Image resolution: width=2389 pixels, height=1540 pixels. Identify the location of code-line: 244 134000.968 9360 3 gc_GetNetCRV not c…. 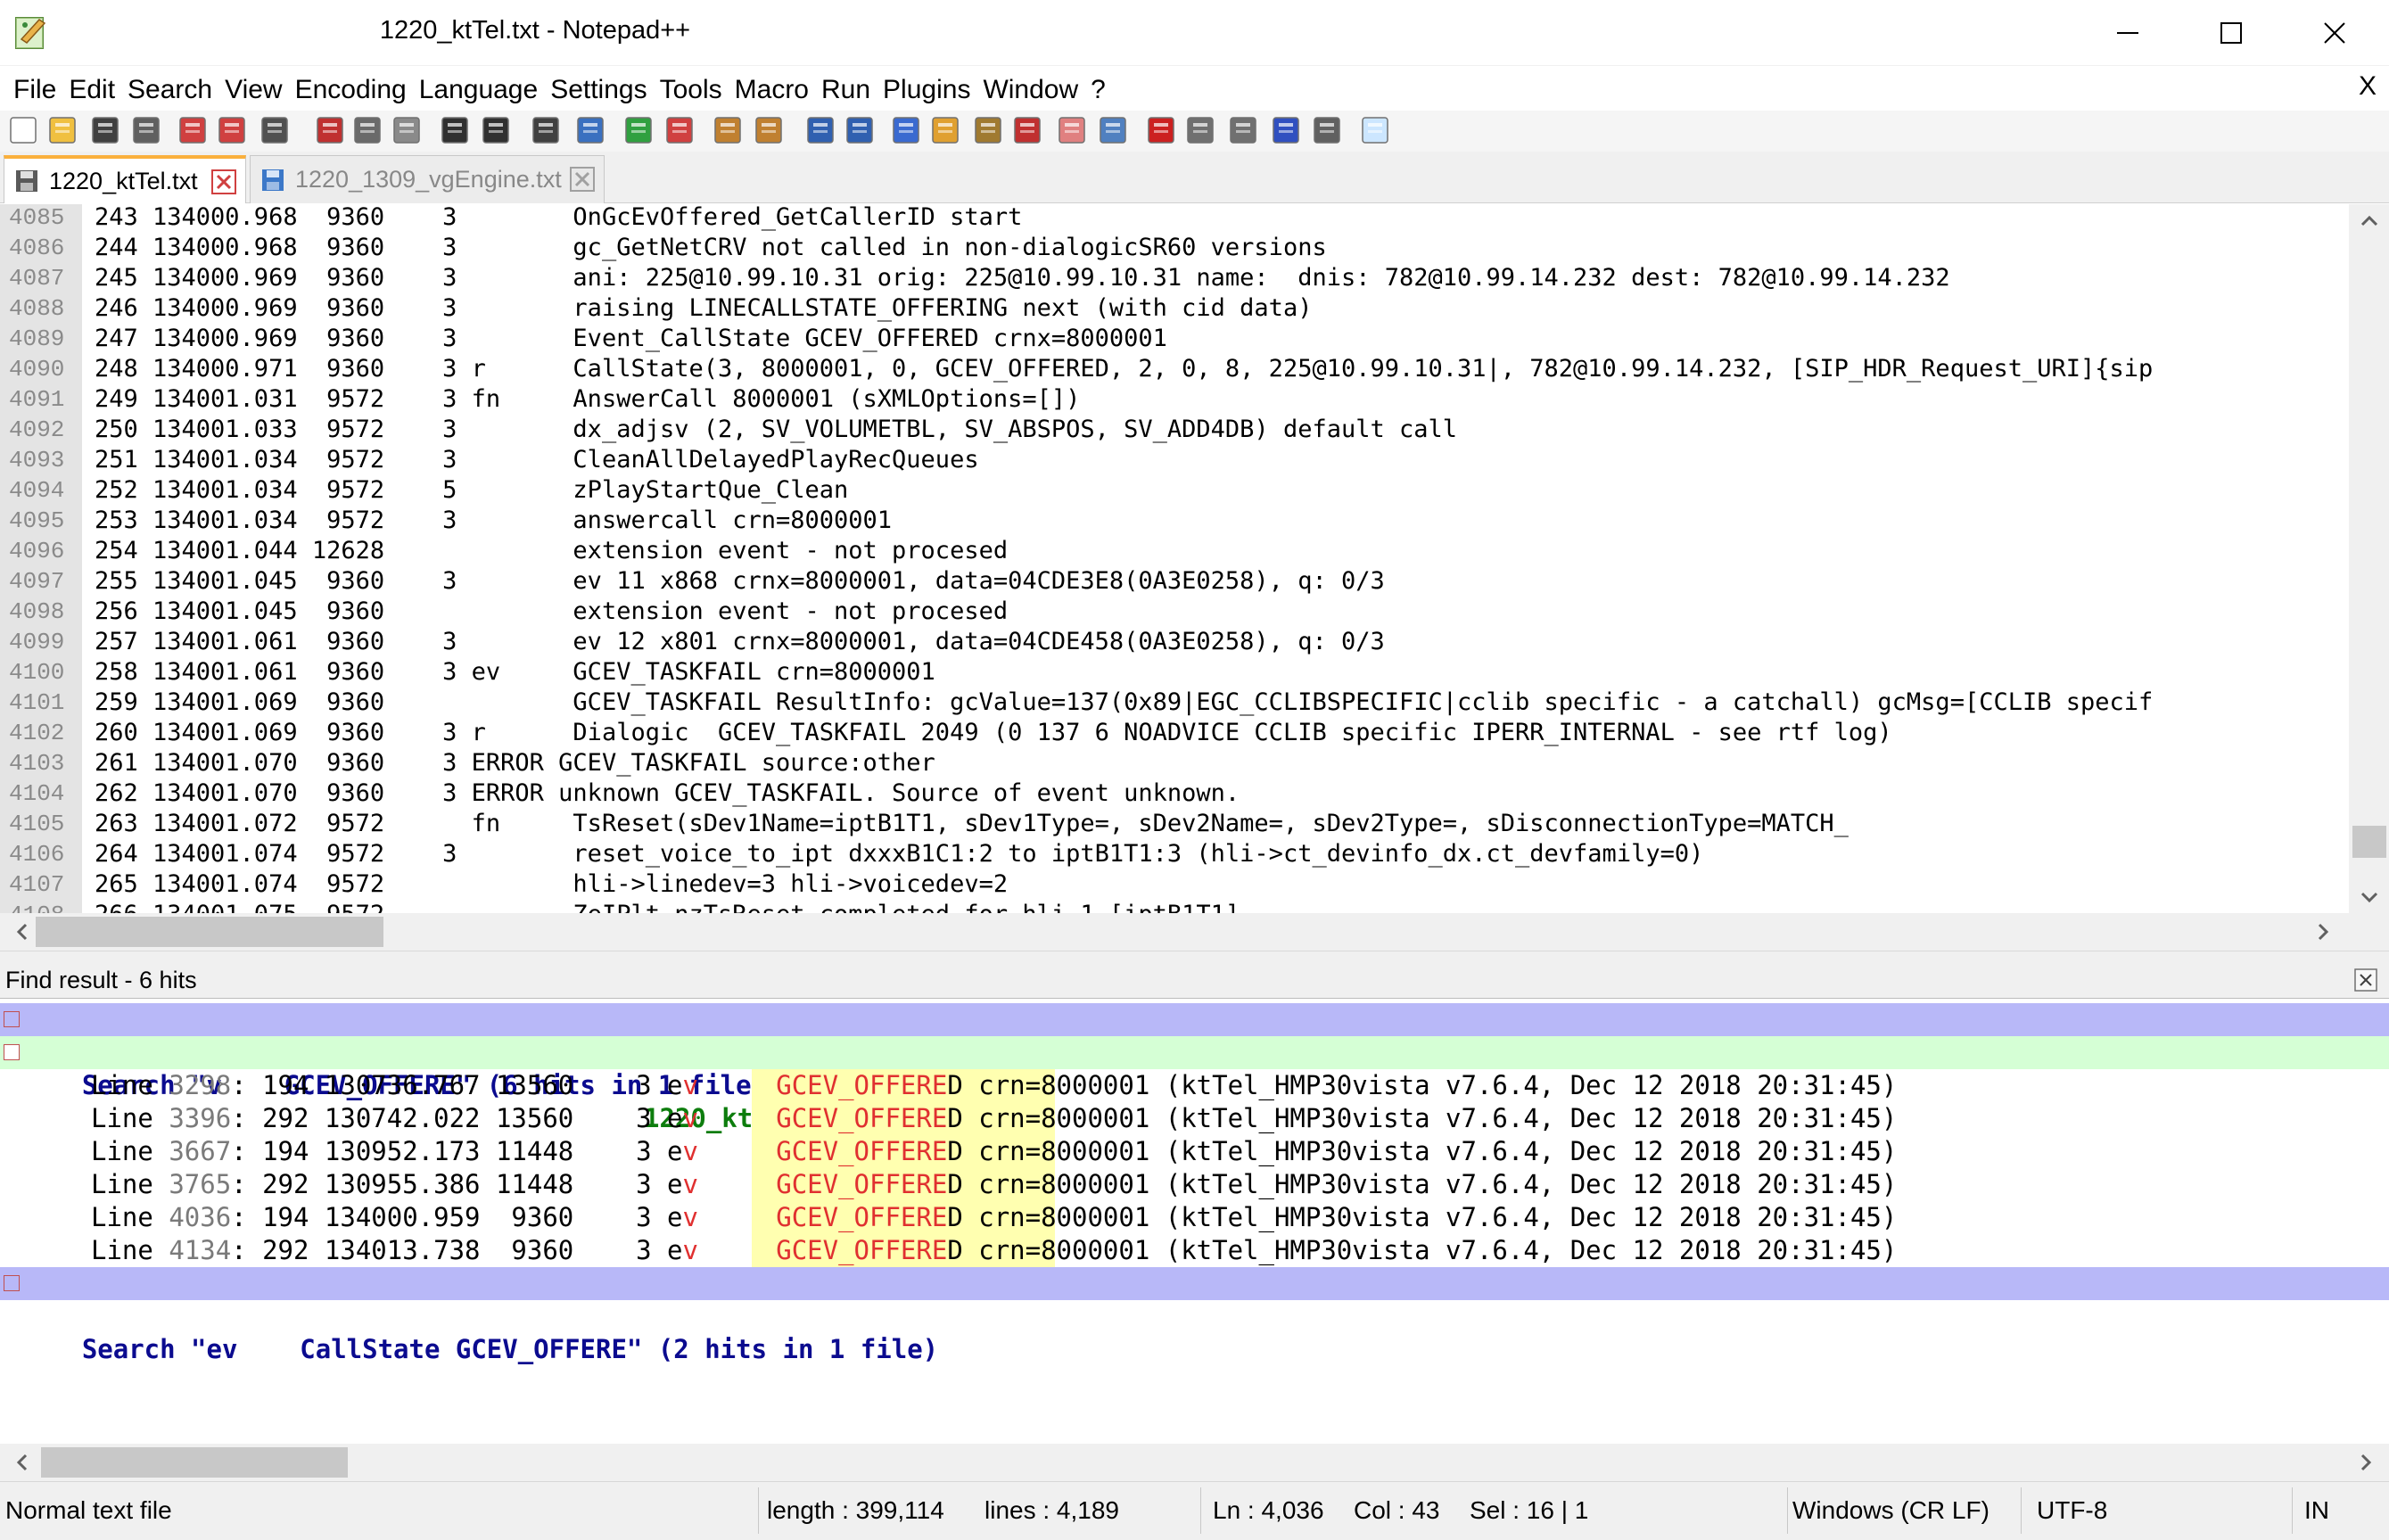
(711, 248).